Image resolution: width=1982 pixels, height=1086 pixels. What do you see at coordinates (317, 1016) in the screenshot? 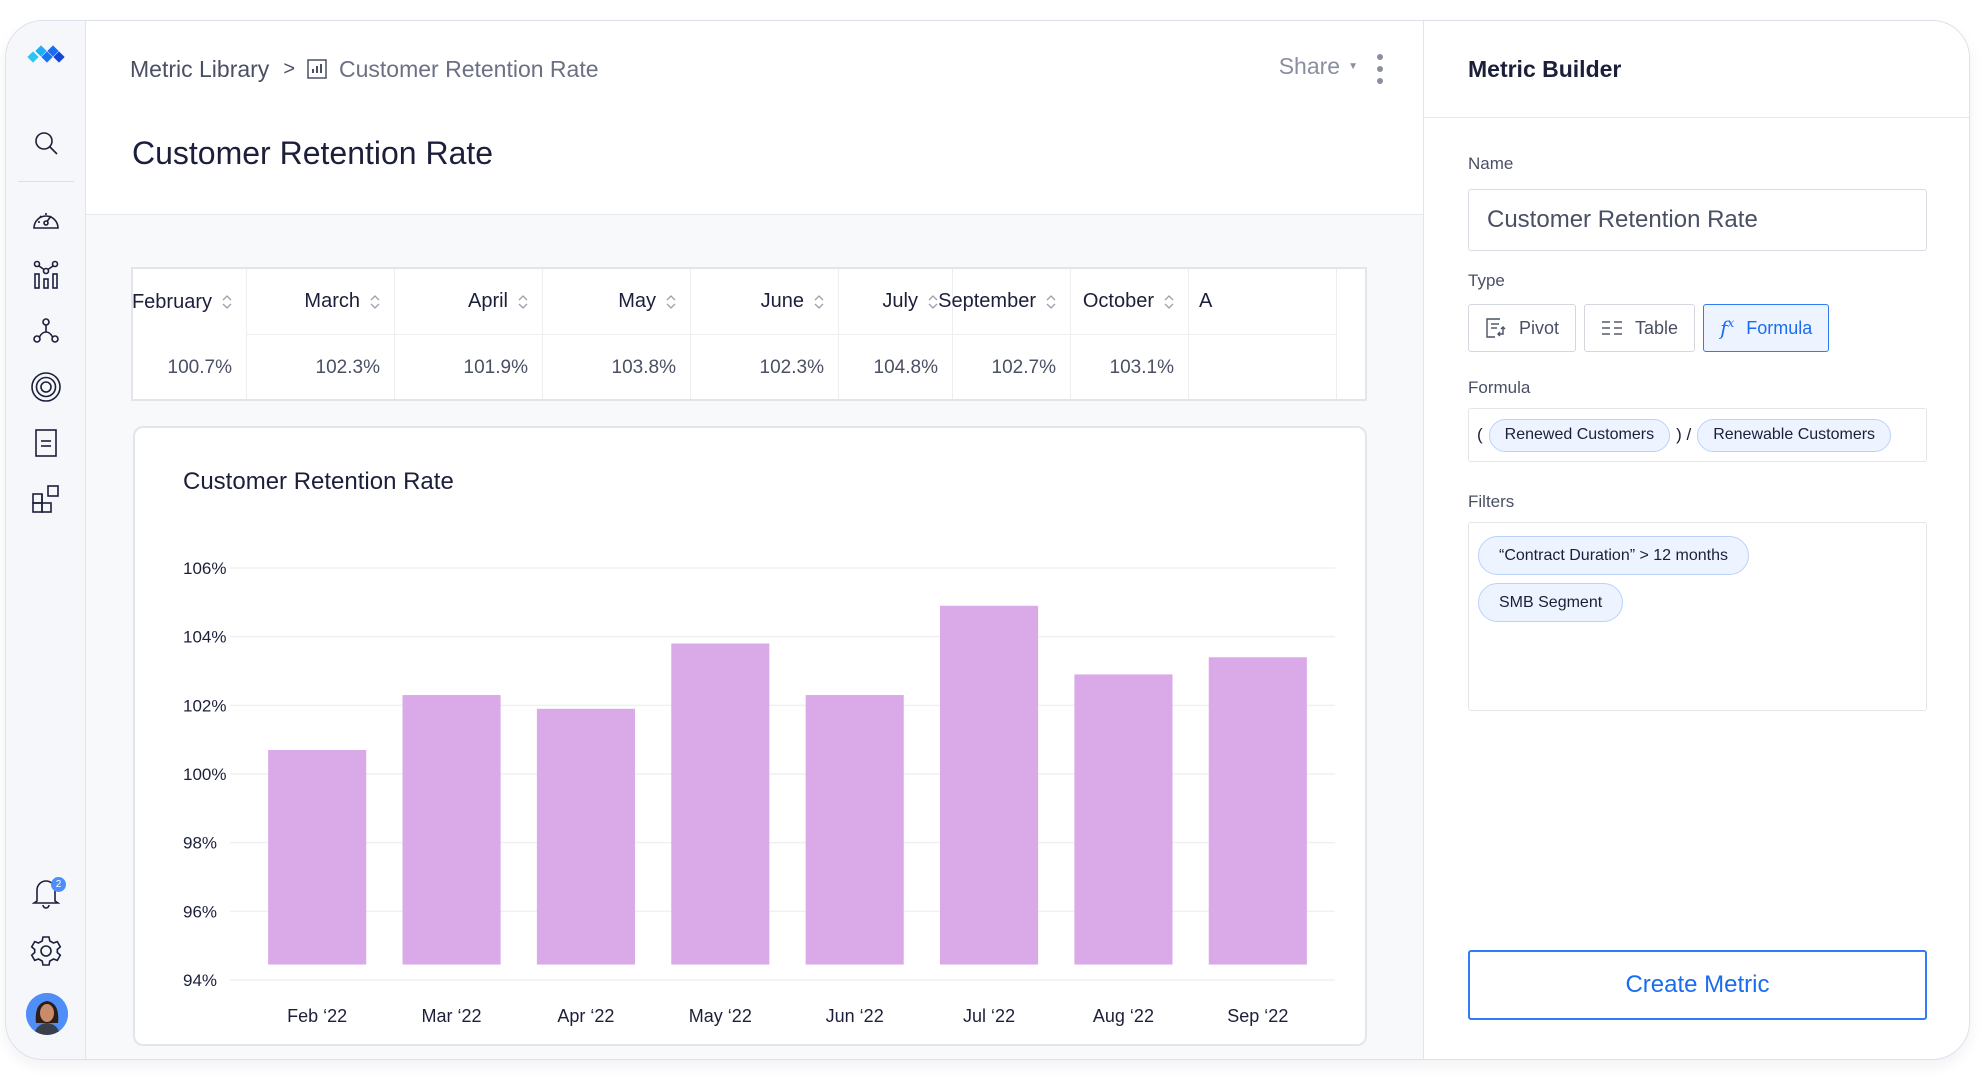
I see `x-tick-label: Feb ‘22` at bounding box center [317, 1016].